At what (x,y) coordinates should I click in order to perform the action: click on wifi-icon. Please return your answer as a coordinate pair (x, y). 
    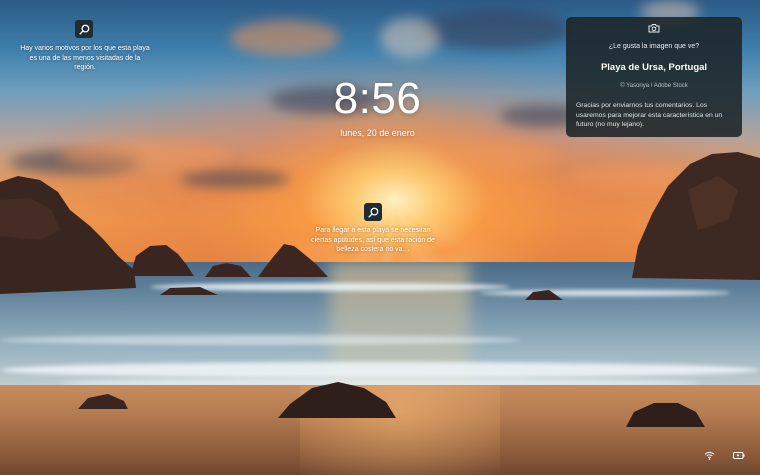
    Looking at the image, I should click on (709, 455).